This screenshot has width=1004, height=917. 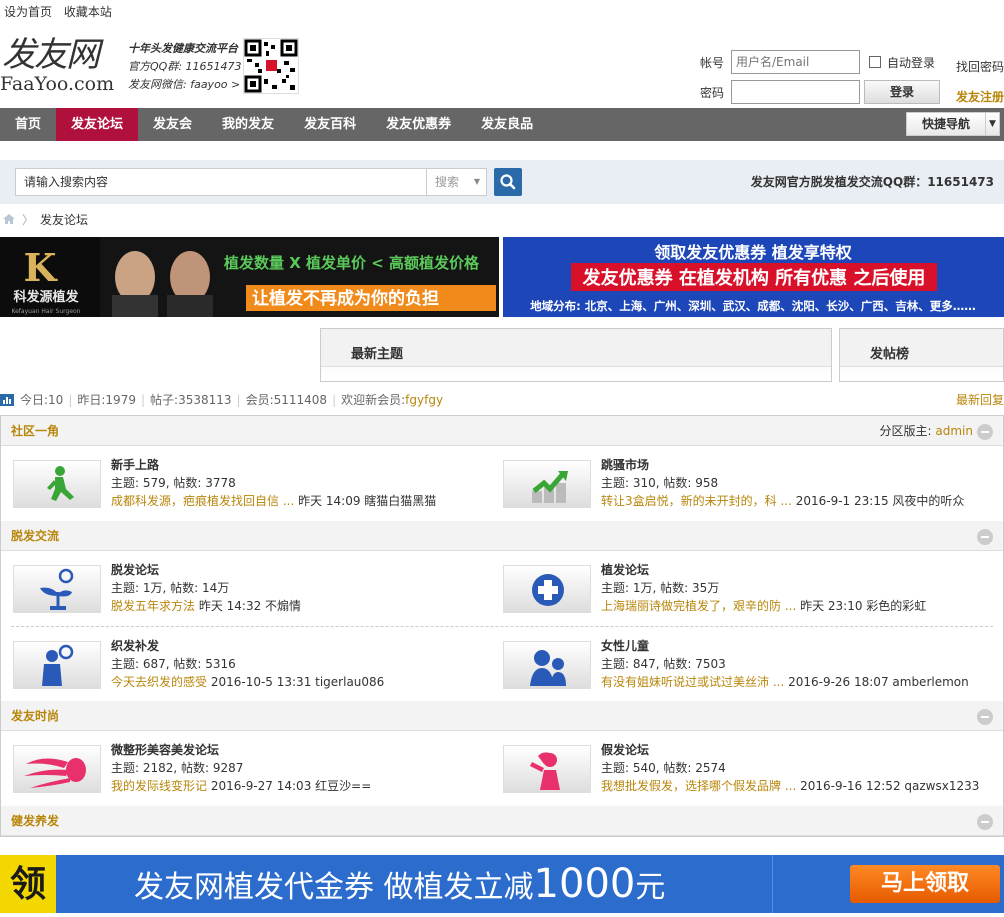 What do you see at coordinates (907, 431) in the screenshot?
I see `moderator-label: 分区版主:` at bounding box center [907, 431].